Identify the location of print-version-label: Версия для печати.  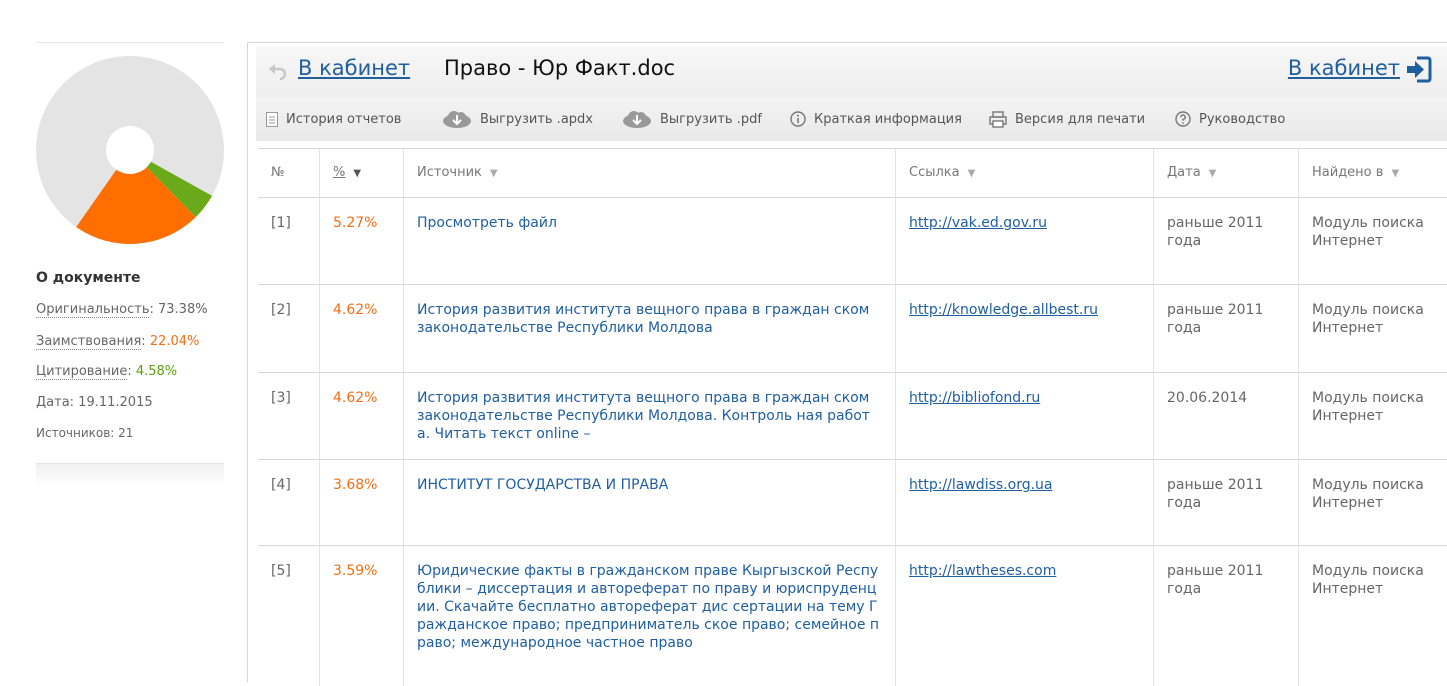
(1080, 119).